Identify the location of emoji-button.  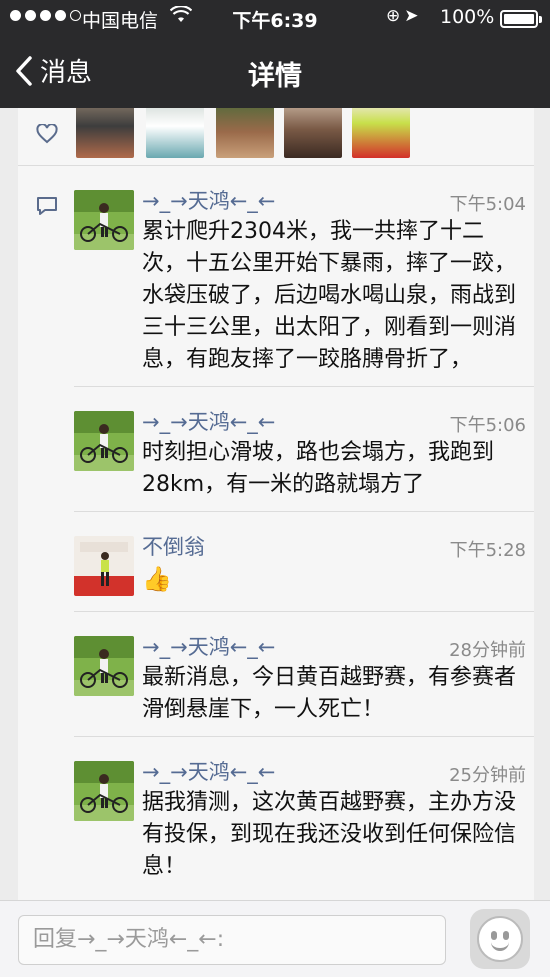
(500, 939).